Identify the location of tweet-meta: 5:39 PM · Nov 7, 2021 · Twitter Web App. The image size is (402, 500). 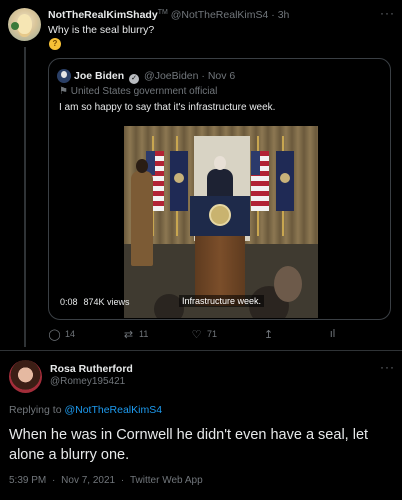
(106, 480).